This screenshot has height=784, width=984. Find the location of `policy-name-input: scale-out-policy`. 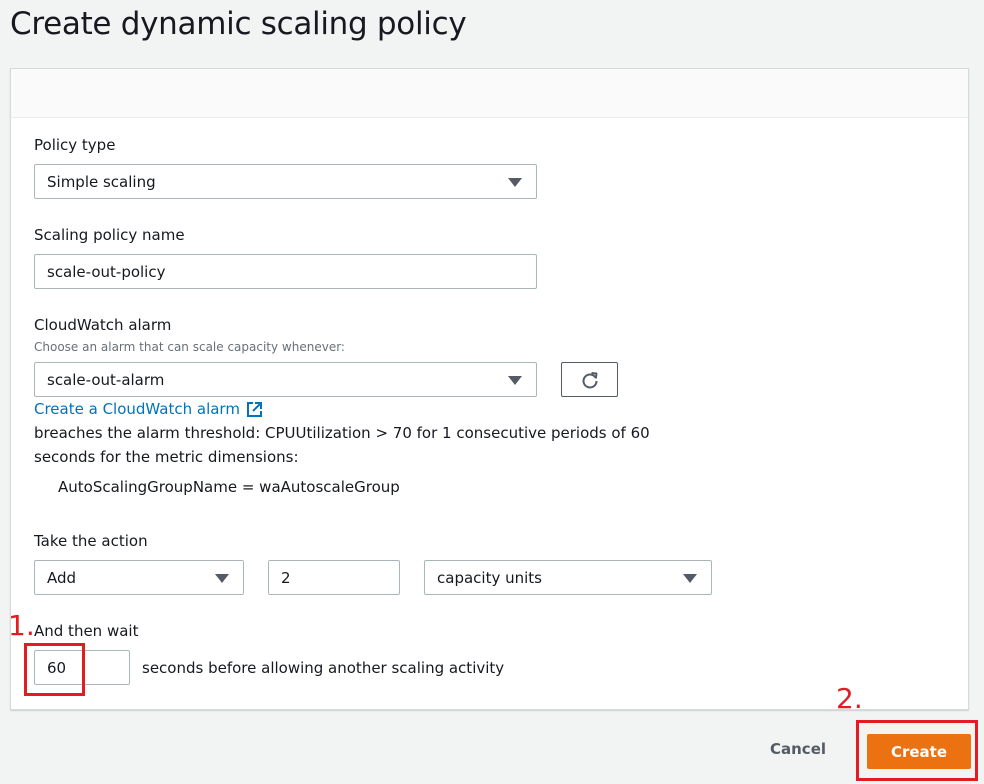

policy-name-input: scale-out-policy is located at coordinates (285, 271).